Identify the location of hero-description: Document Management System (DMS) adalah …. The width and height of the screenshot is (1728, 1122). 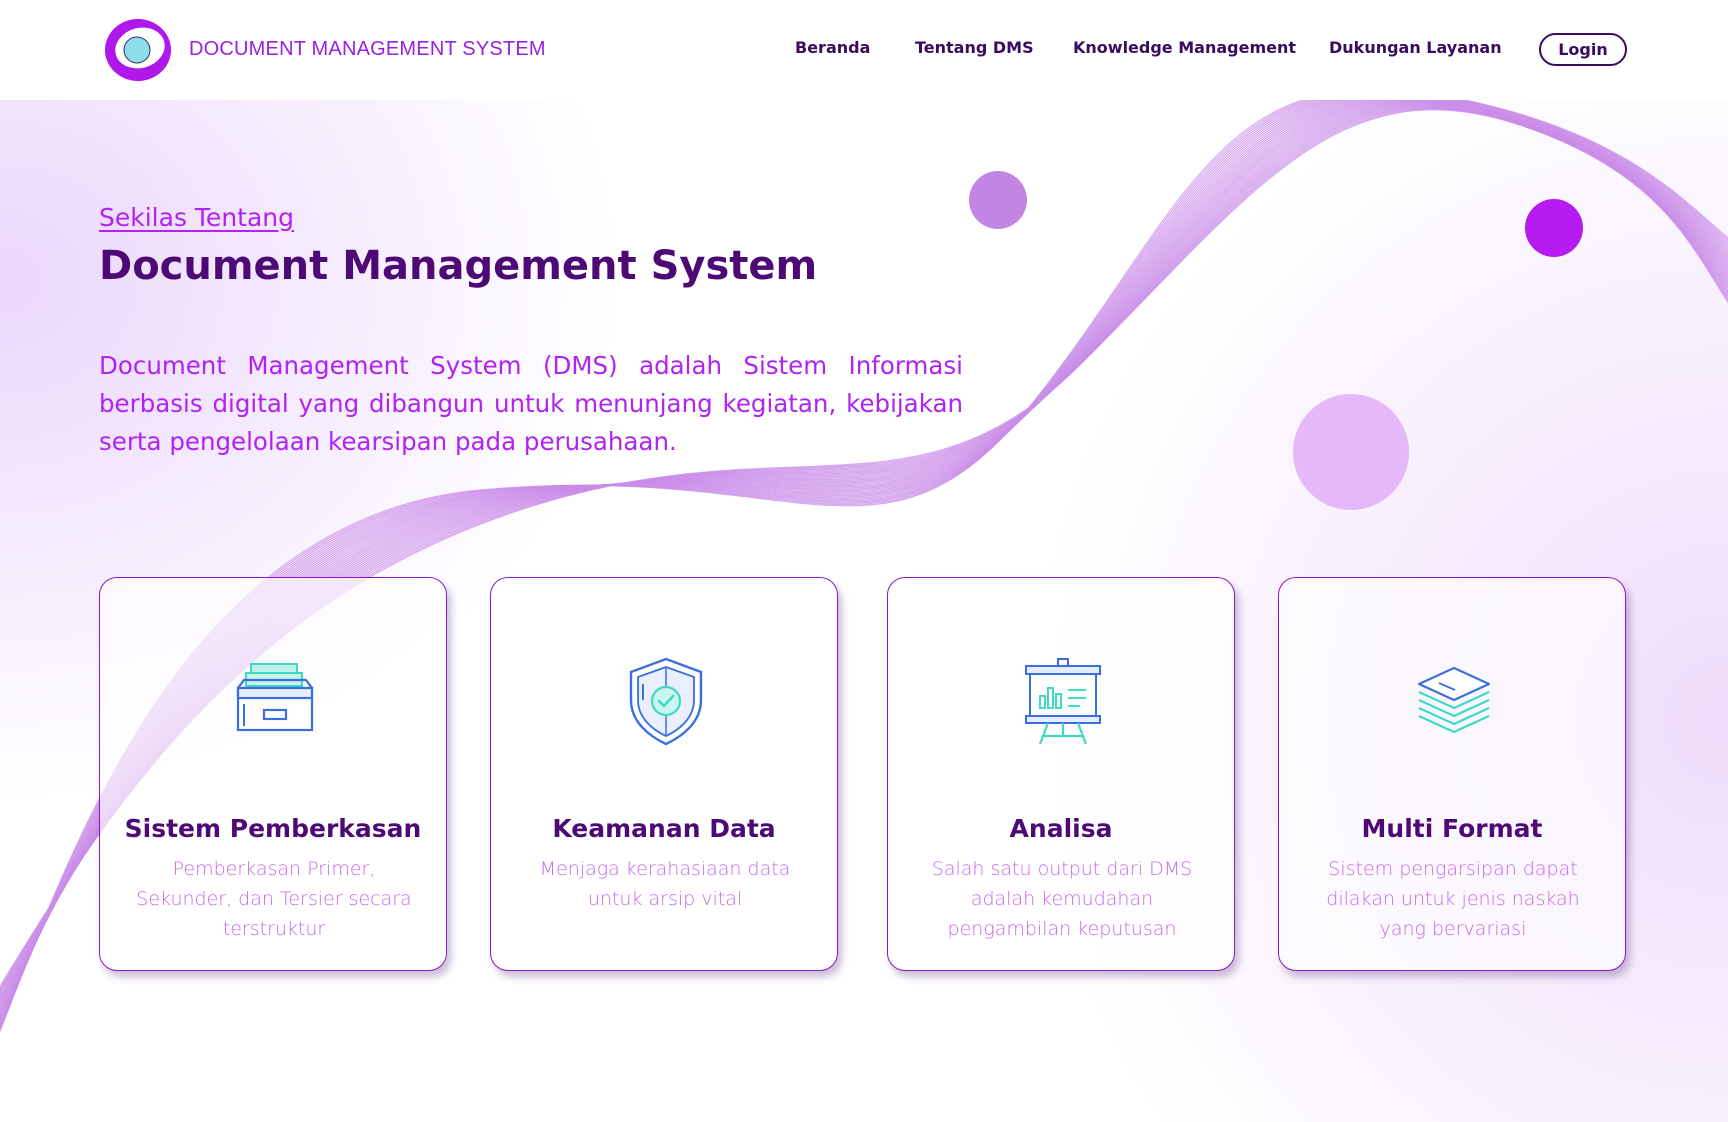
(531, 403).